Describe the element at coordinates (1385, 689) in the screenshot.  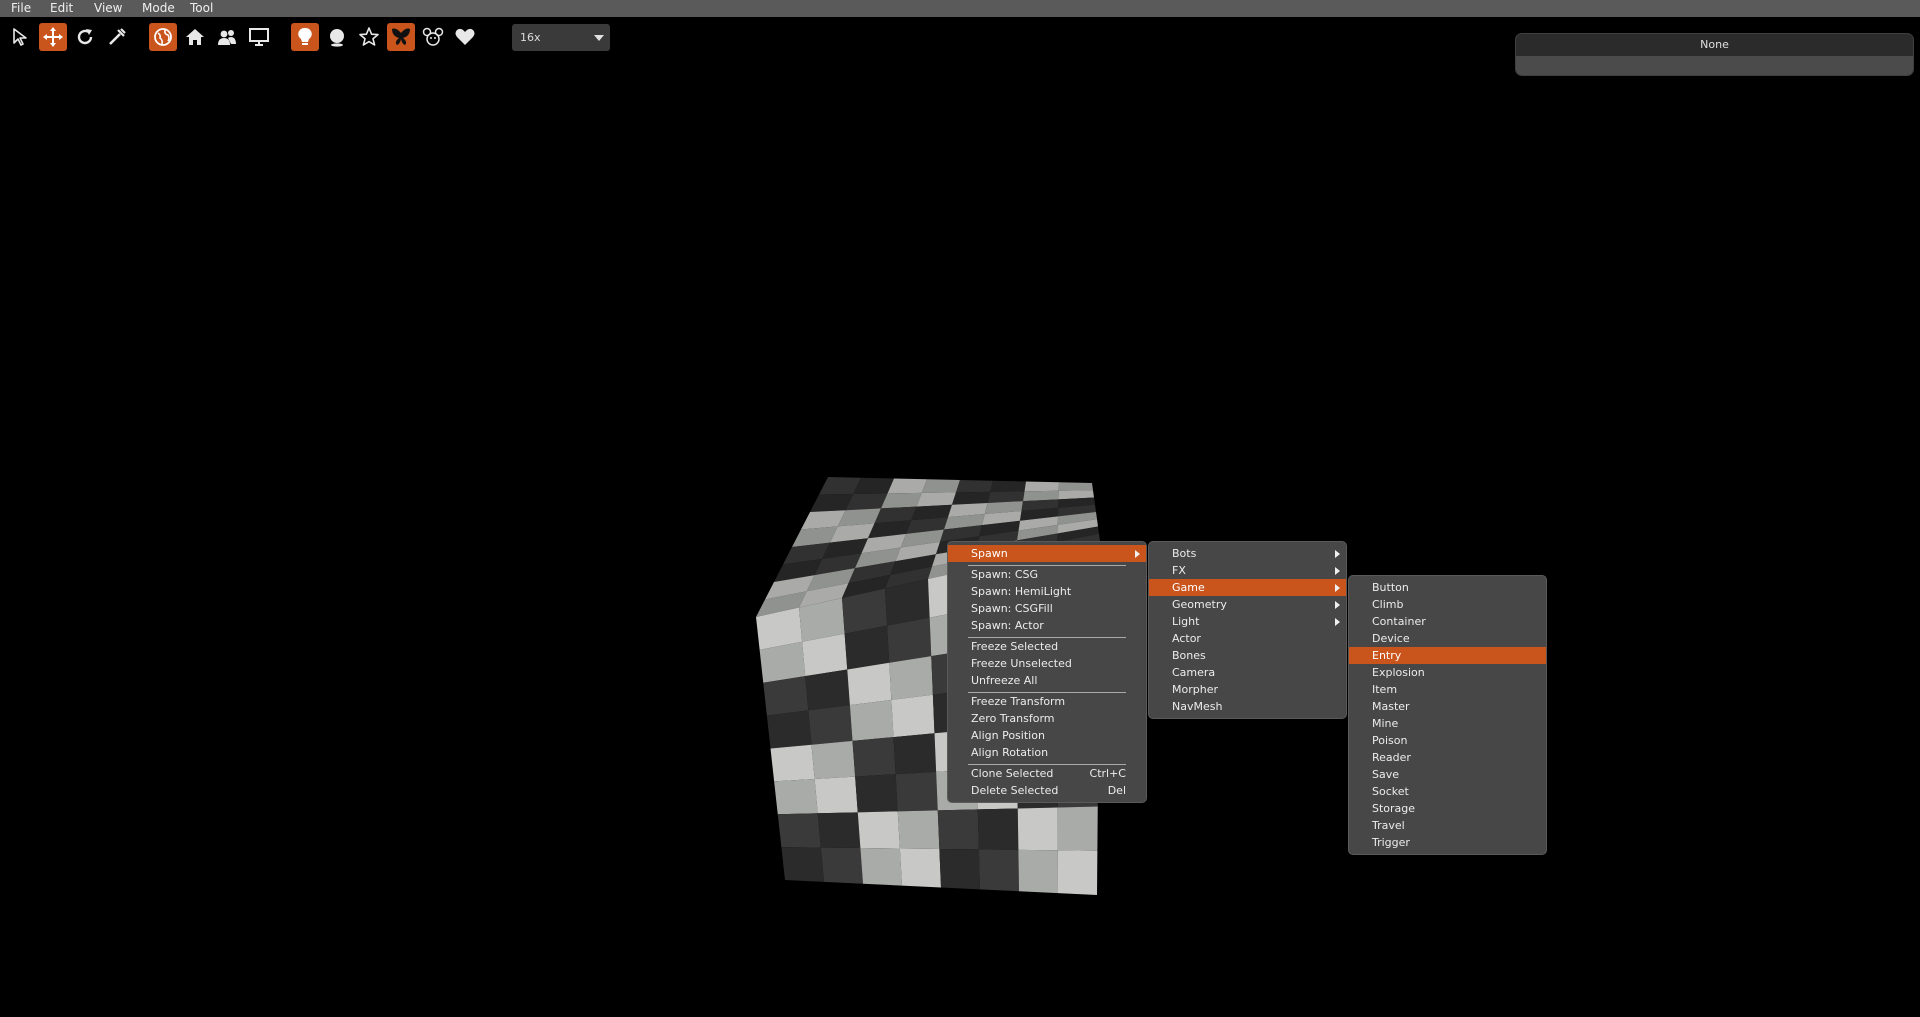
I see `game-menu-item-label: Item` at that location.